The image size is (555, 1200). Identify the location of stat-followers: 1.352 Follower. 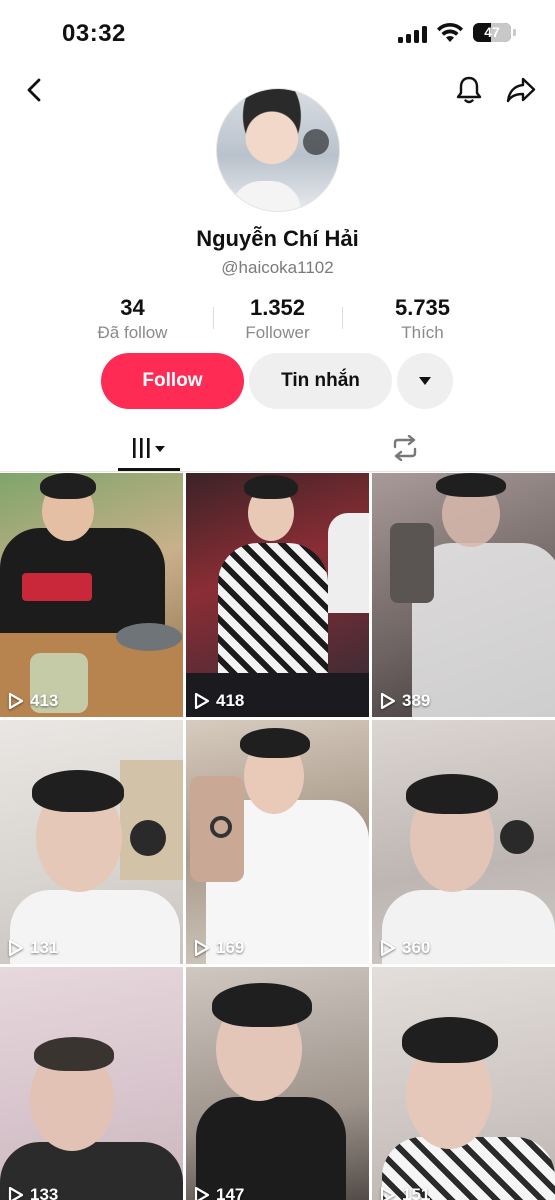
(277, 319).